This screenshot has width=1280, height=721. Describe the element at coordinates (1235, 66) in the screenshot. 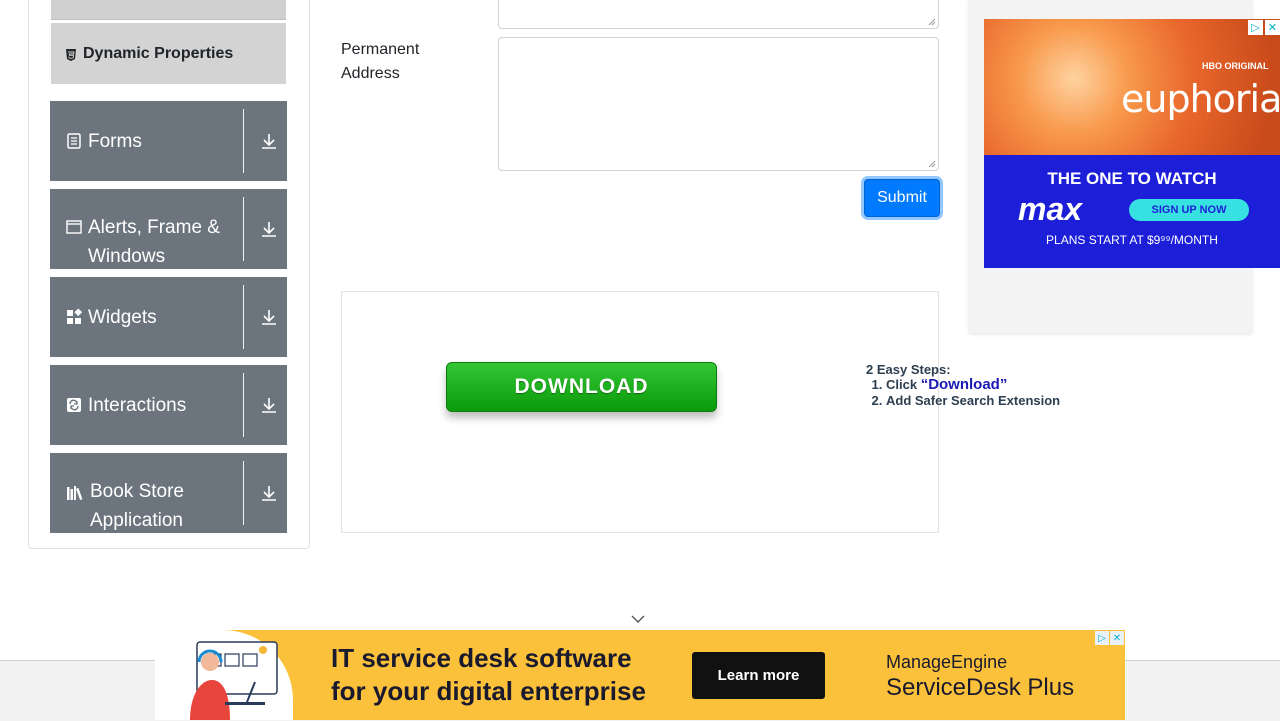

I see `ad-network-label: HBO ORIGINAL` at that location.